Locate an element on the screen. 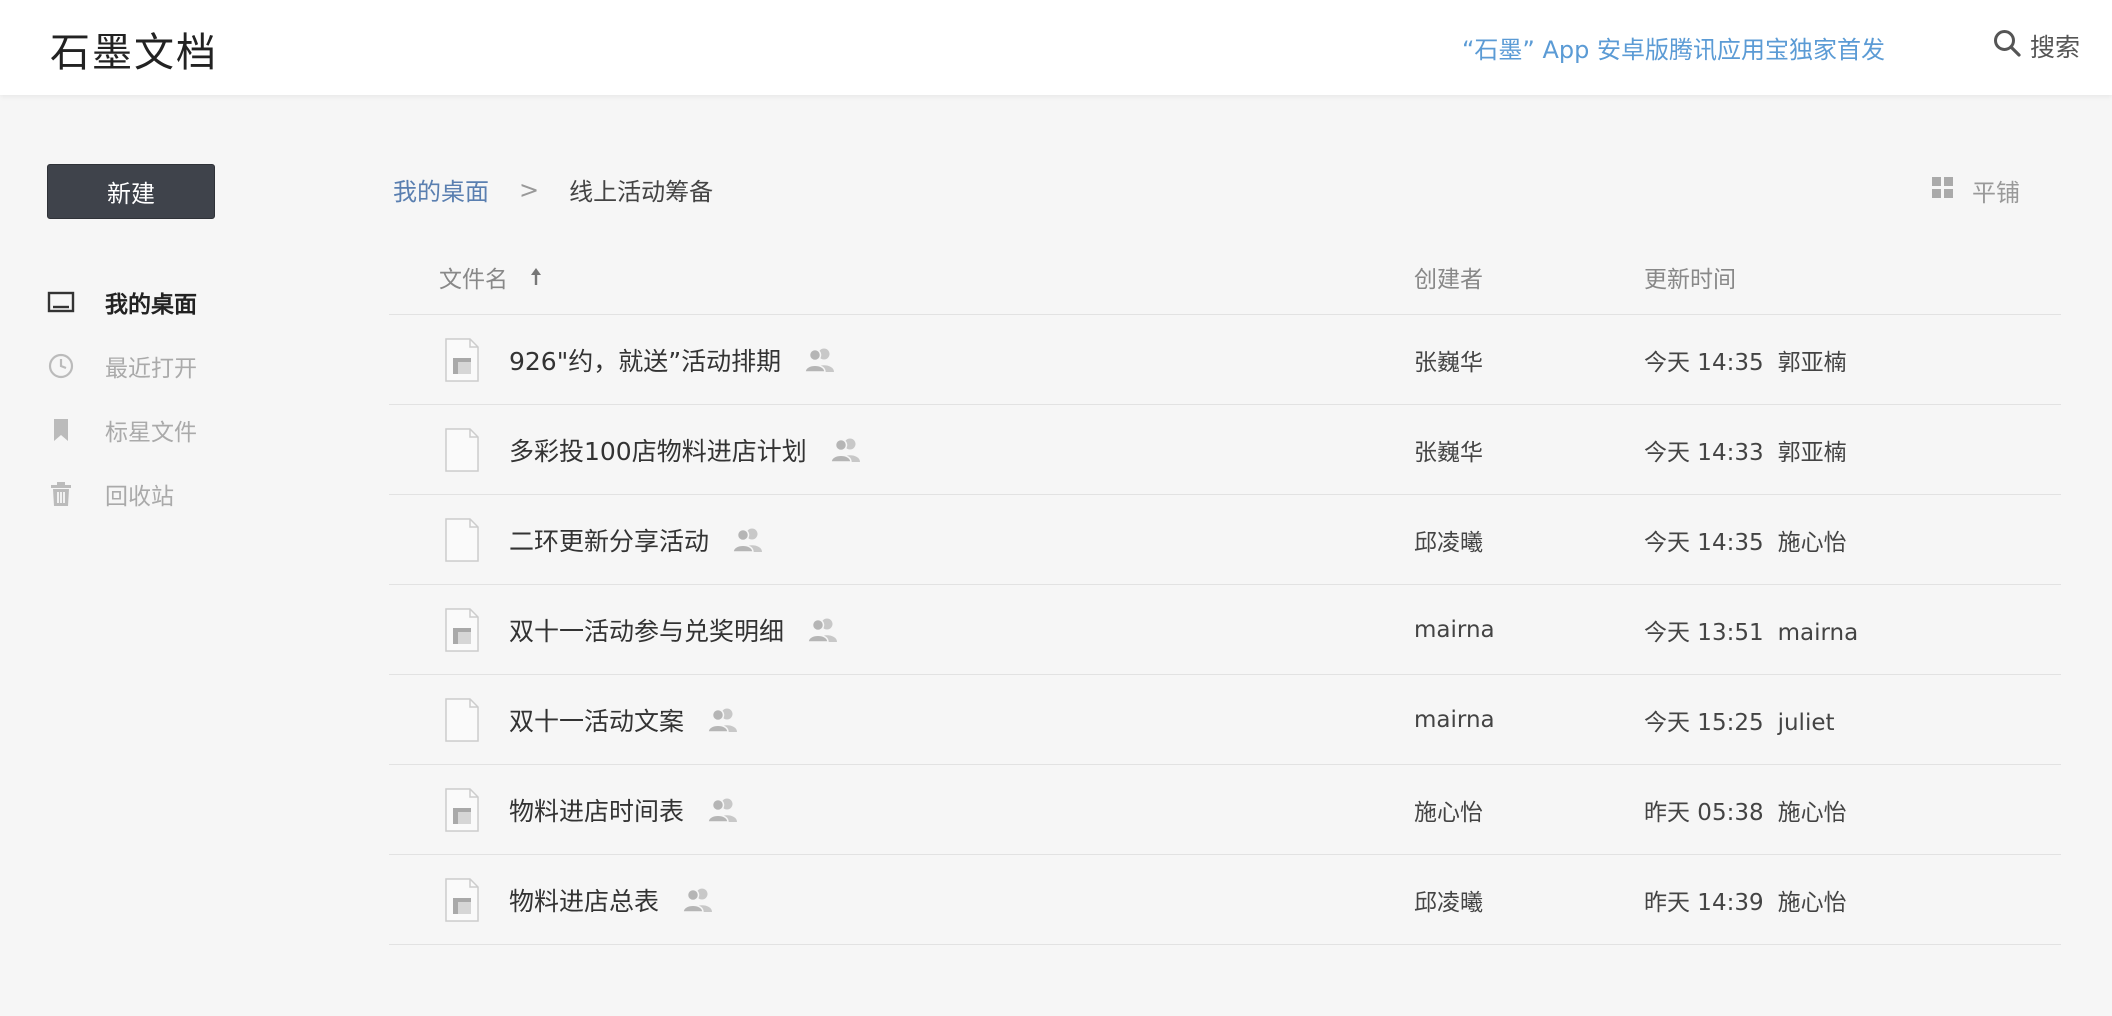 The image size is (2112, 1016). updated-by: juliet is located at coordinates (1806, 722).